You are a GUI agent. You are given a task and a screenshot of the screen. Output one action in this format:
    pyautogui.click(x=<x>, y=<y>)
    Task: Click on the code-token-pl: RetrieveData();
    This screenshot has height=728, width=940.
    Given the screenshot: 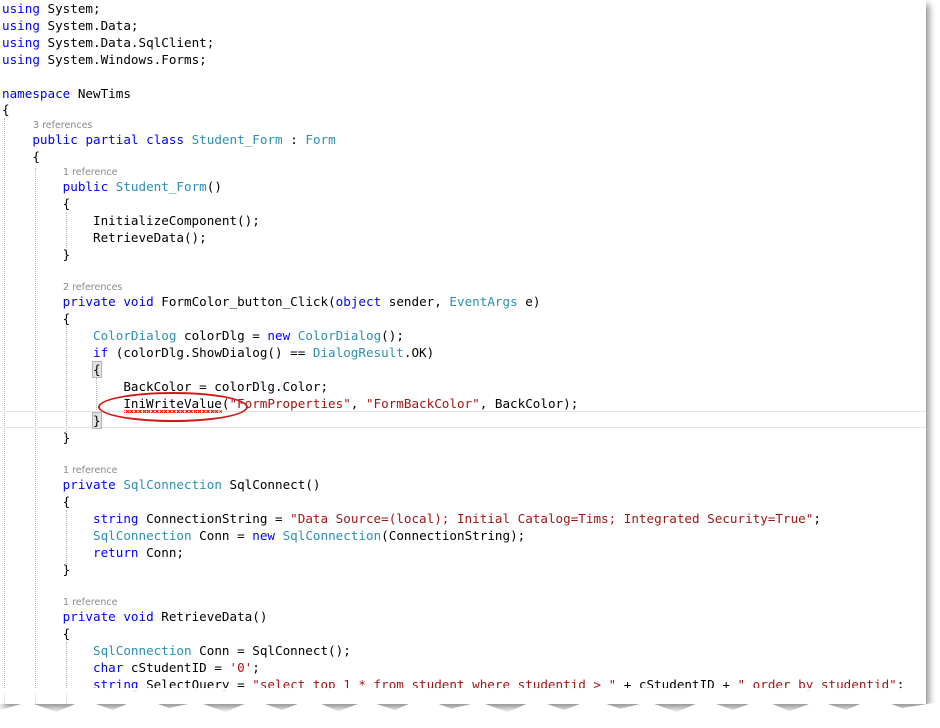 What is the action you would take?
    pyautogui.click(x=104, y=237)
    